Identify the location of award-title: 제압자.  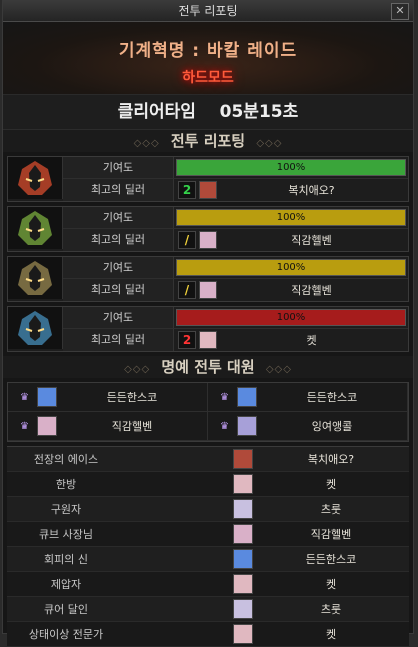
(66, 584).